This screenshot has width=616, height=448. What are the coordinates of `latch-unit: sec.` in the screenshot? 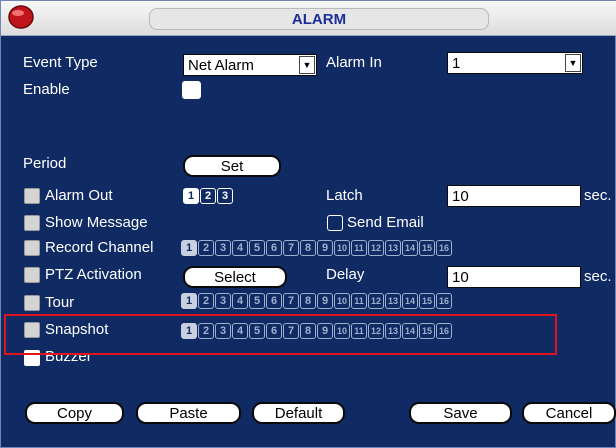 It's located at (598, 195).